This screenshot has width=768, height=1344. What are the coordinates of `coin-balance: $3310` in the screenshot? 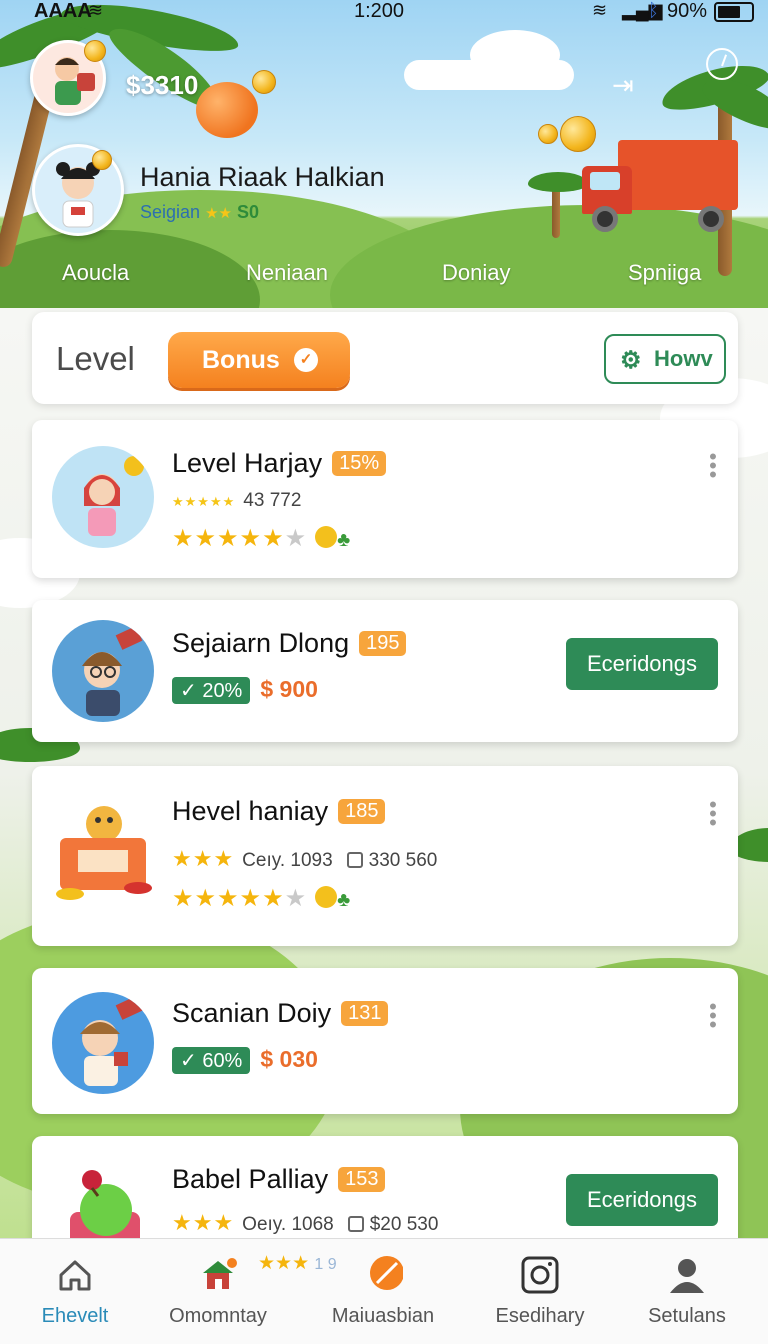 It's located at (162, 85).